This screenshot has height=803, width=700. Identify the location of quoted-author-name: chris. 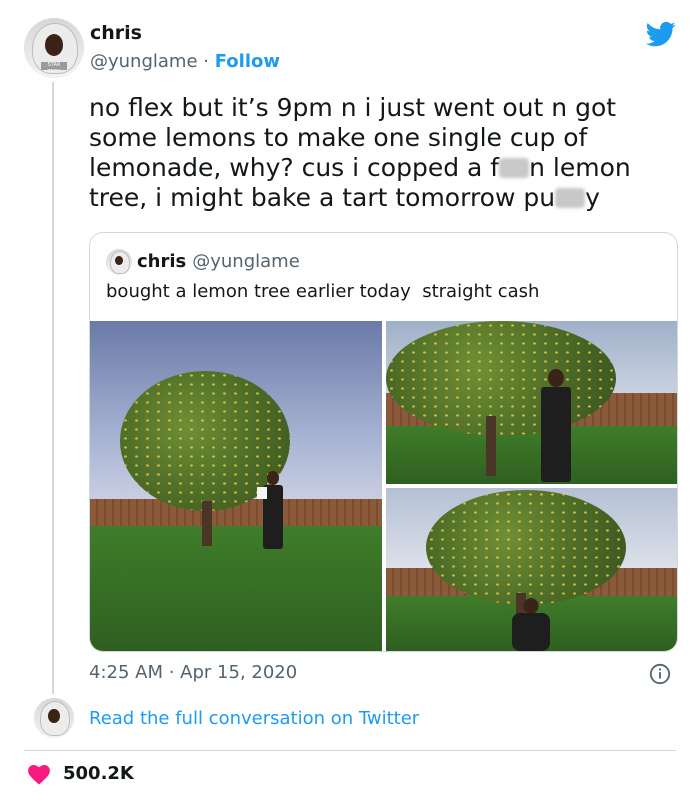
(161, 261).